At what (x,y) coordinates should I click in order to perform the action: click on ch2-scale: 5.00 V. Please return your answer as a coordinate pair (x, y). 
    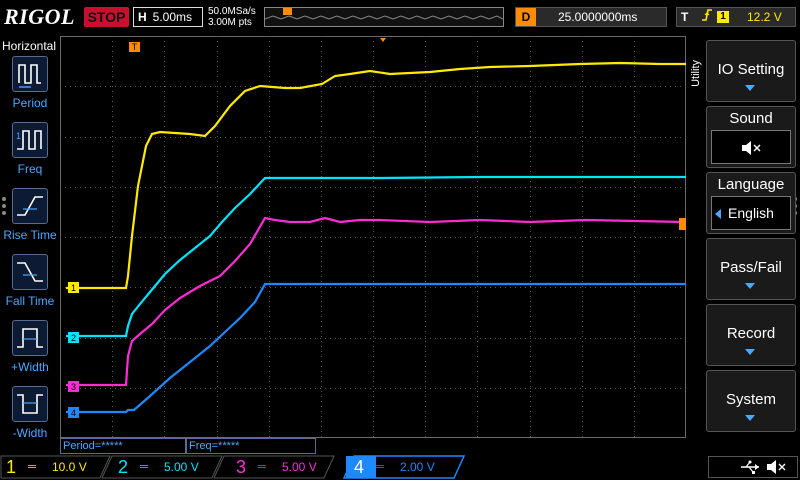
    Looking at the image, I should click on (181, 467).